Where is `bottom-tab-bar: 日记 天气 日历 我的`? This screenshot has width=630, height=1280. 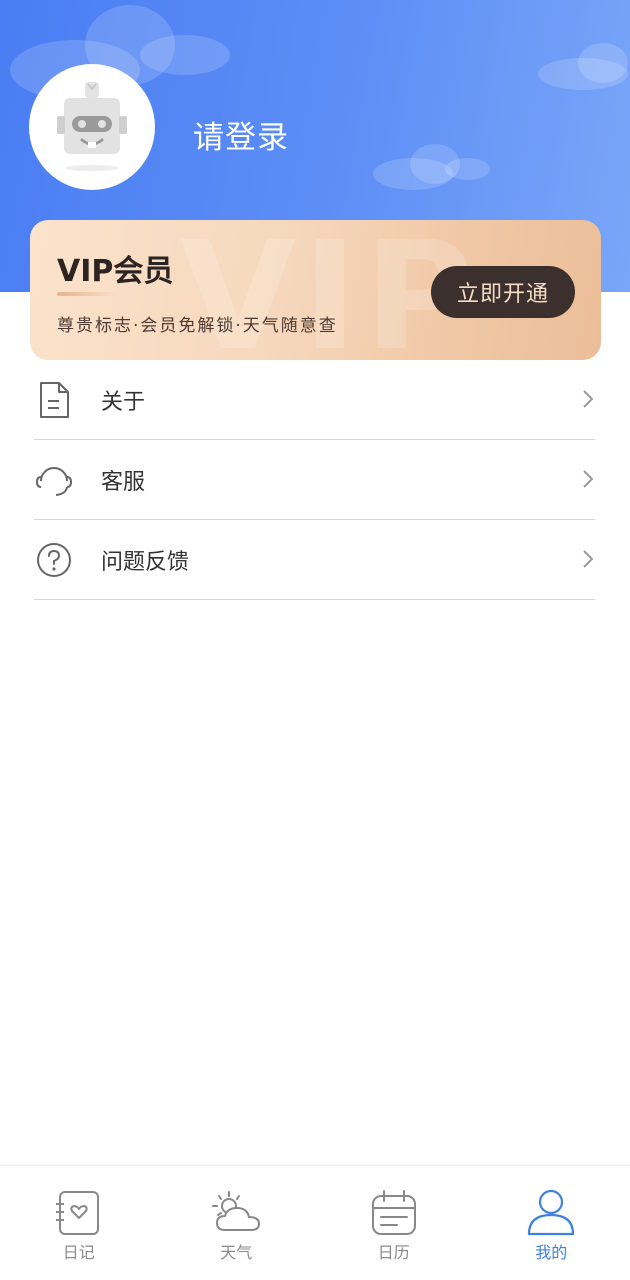
bottom-tab-bar: 日记 天气 日历 我的 is located at coordinates (315, 1222).